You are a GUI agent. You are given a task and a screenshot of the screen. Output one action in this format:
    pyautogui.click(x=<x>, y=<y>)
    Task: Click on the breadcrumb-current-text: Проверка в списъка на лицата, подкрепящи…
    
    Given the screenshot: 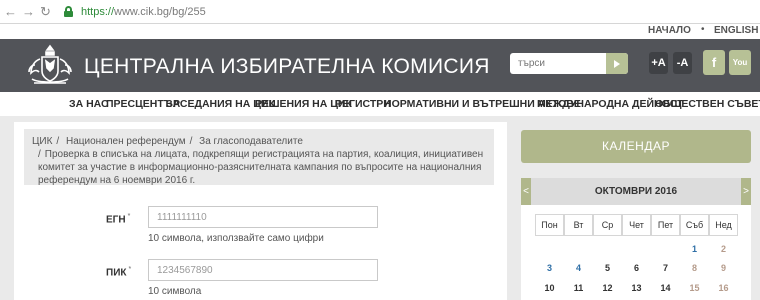 What is the action you would take?
    pyautogui.click(x=261, y=167)
    